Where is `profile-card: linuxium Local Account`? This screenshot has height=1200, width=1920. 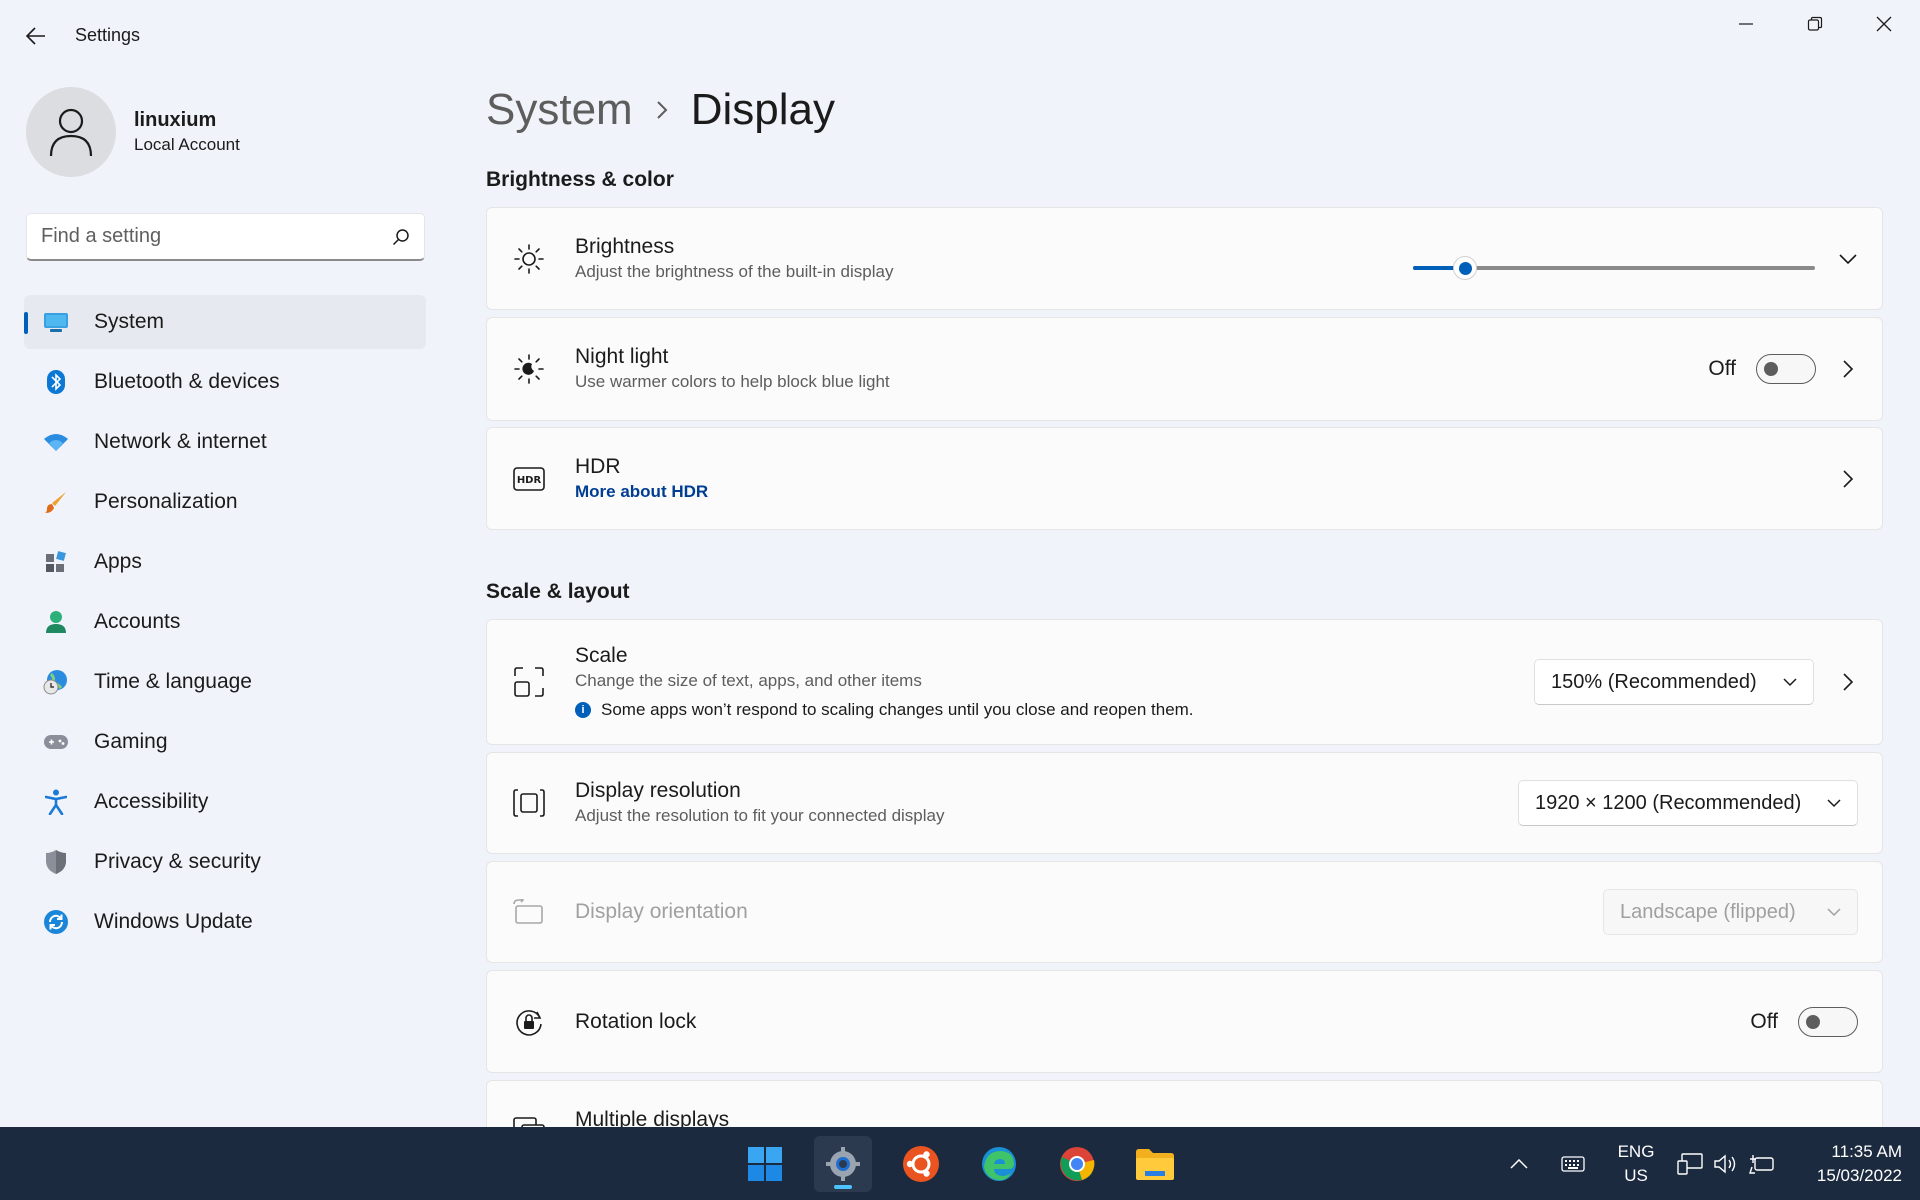 profile-card: linuxium Local Account is located at coordinates (133, 132).